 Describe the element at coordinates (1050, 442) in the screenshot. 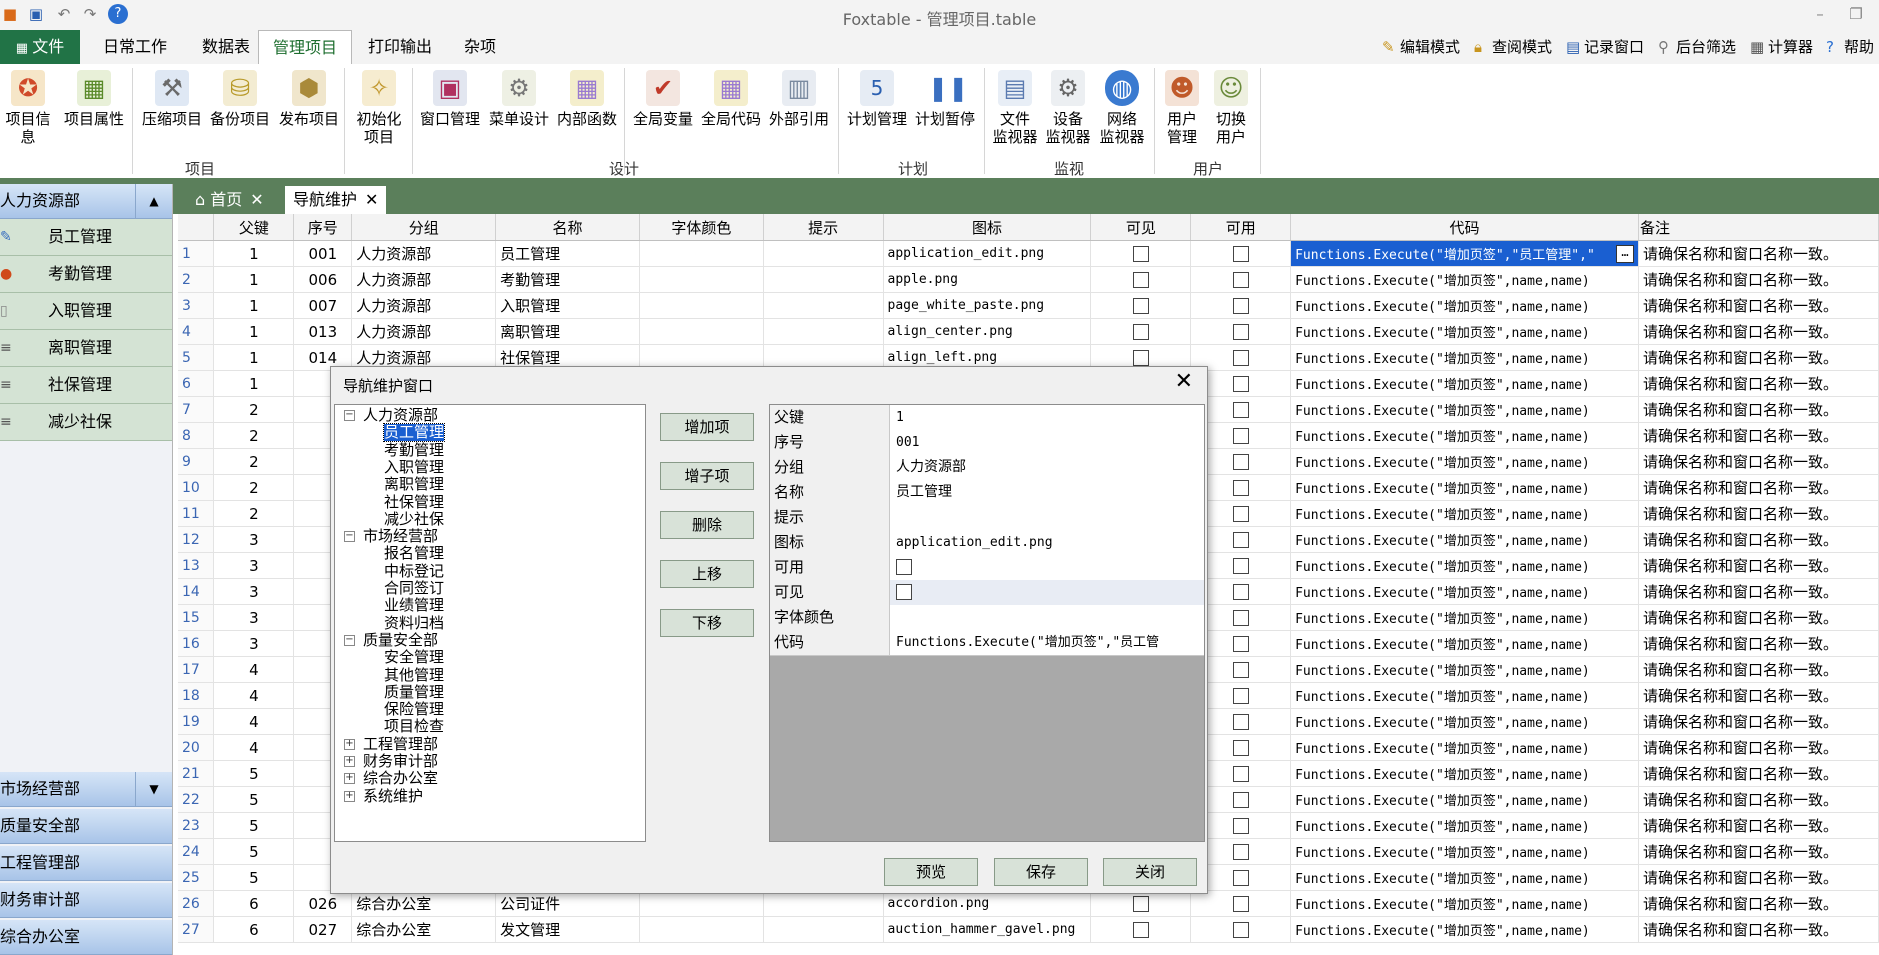

I see `property-value: 001` at that location.